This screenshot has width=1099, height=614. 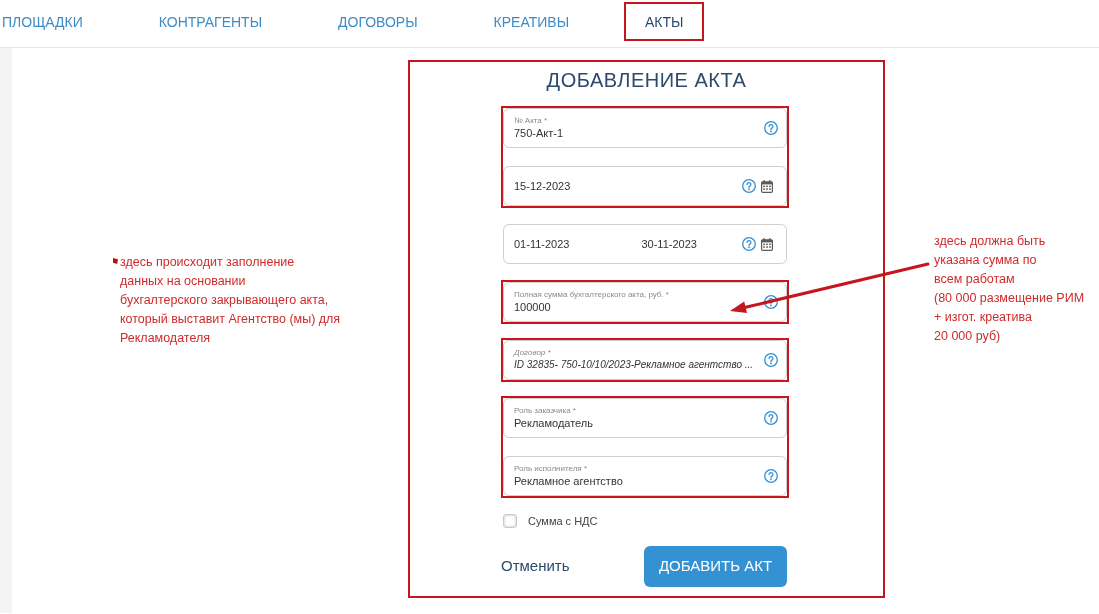 What do you see at coordinates (645, 476) in the screenshot?
I see `input-field: Роль исполнителя * Рекламное агентство` at bounding box center [645, 476].